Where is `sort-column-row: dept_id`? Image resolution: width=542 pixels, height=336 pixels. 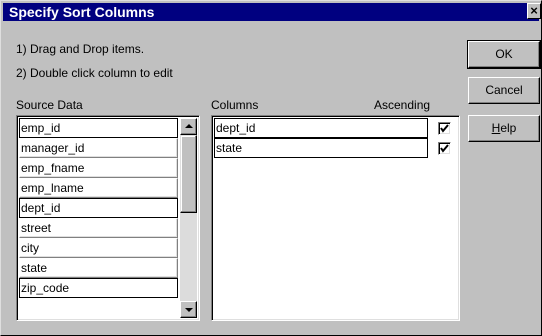 sort-column-row: dept_id is located at coordinates (321, 128).